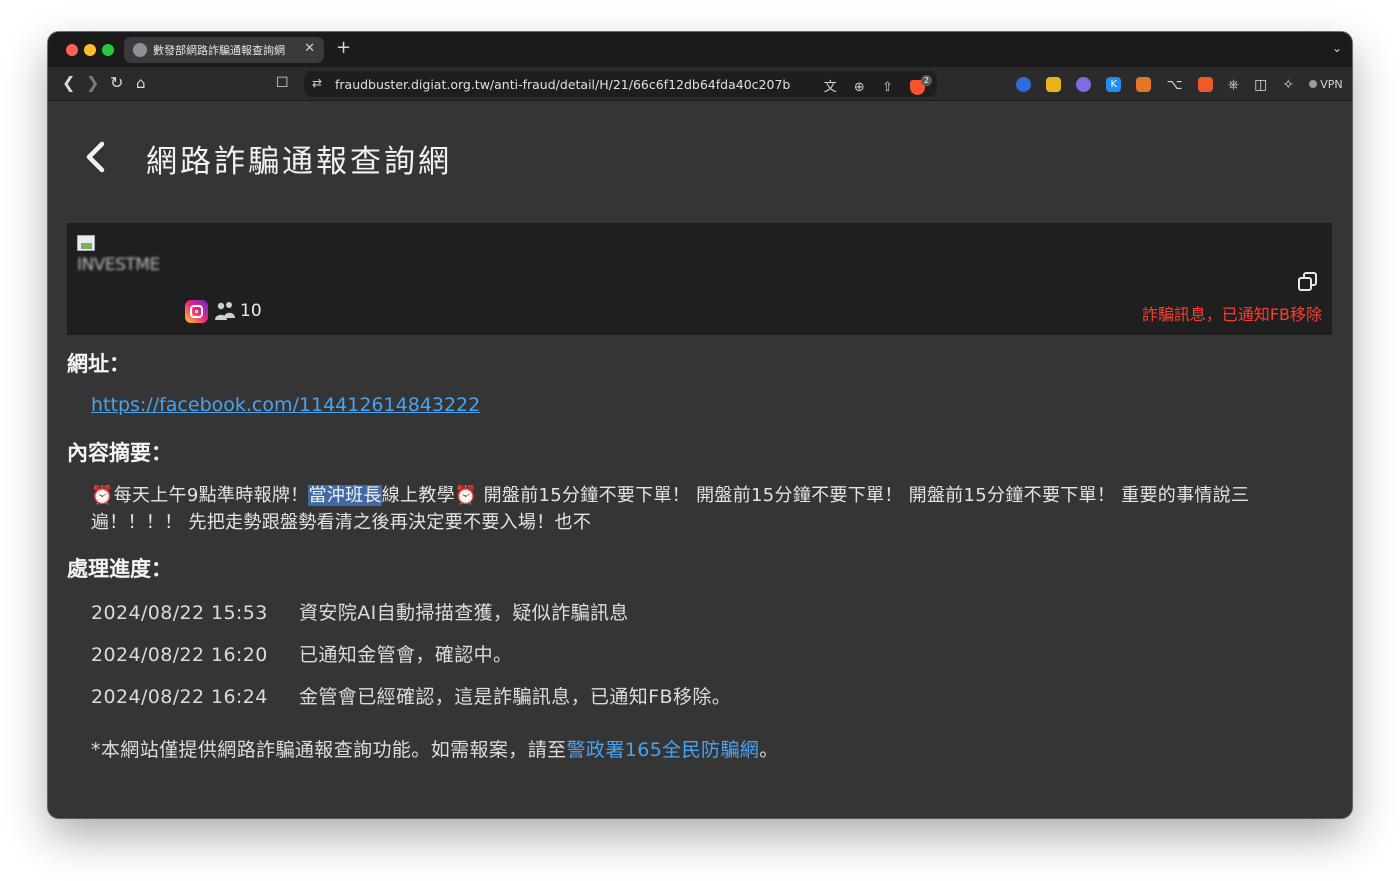  Describe the element at coordinates (926, 80) in the screenshot. I see `shields-count-badge: 2` at that location.